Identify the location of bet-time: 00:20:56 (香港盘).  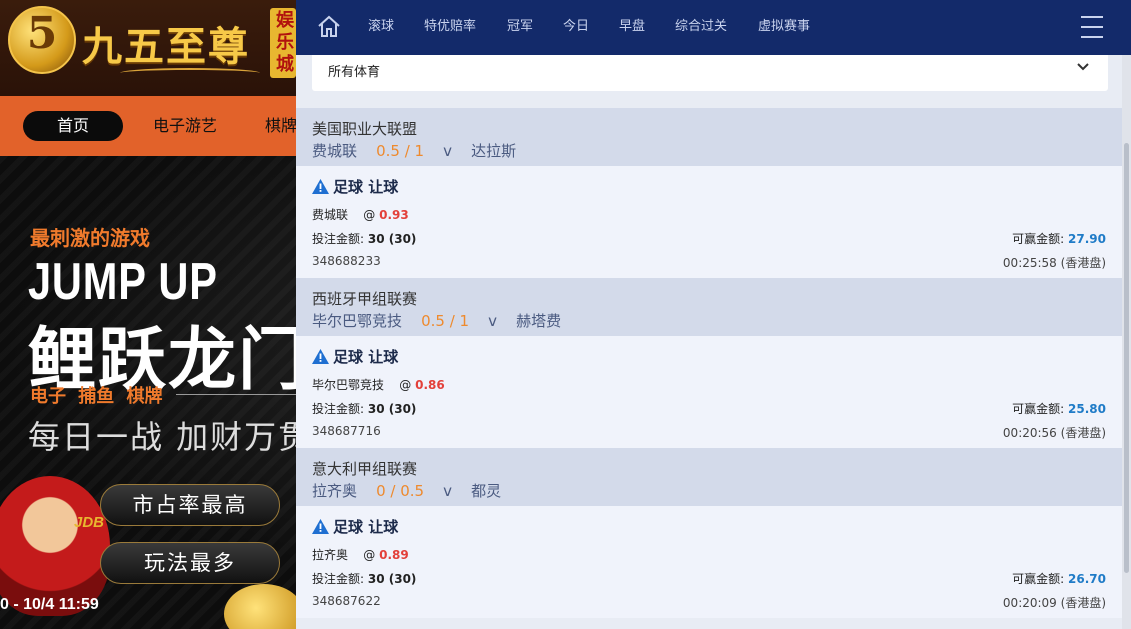
(1054, 433).